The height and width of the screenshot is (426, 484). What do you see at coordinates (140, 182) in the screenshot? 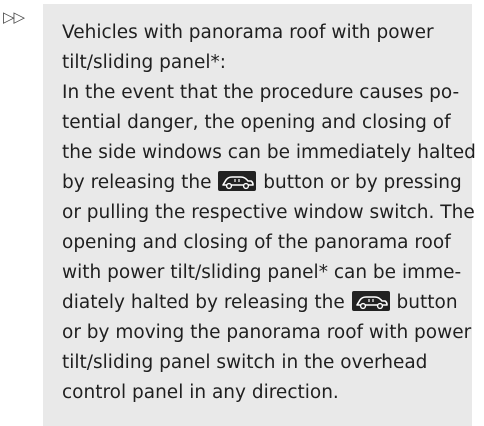
I see `note-line-start: by releasing the` at bounding box center [140, 182].